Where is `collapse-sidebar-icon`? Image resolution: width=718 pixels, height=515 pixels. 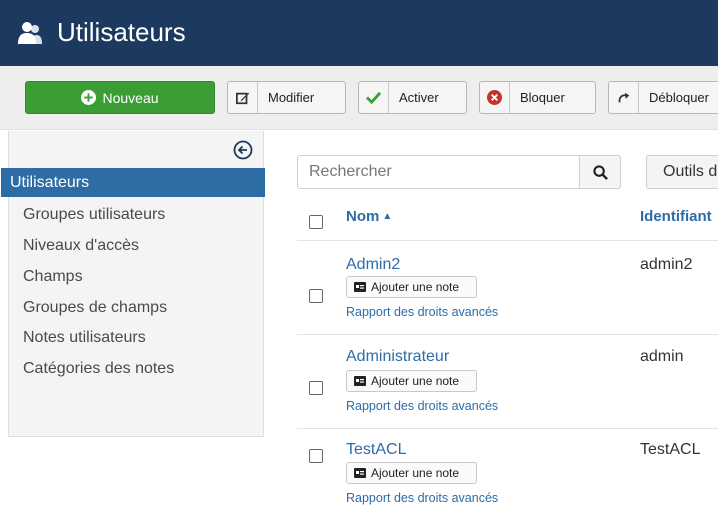 collapse-sidebar-icon is located at coordinates (243, 150).